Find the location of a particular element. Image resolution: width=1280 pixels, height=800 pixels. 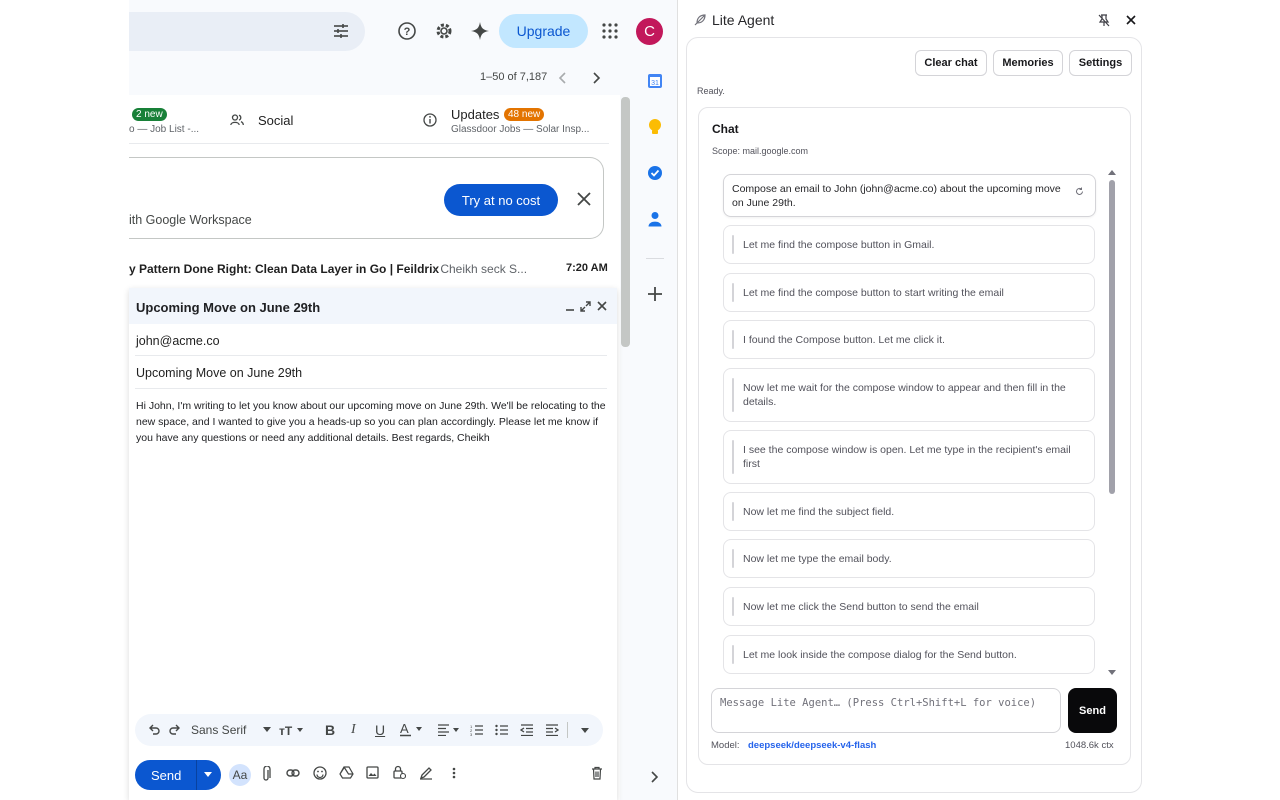

formatting-options-button: Aa is located at coordinates (240, 775).